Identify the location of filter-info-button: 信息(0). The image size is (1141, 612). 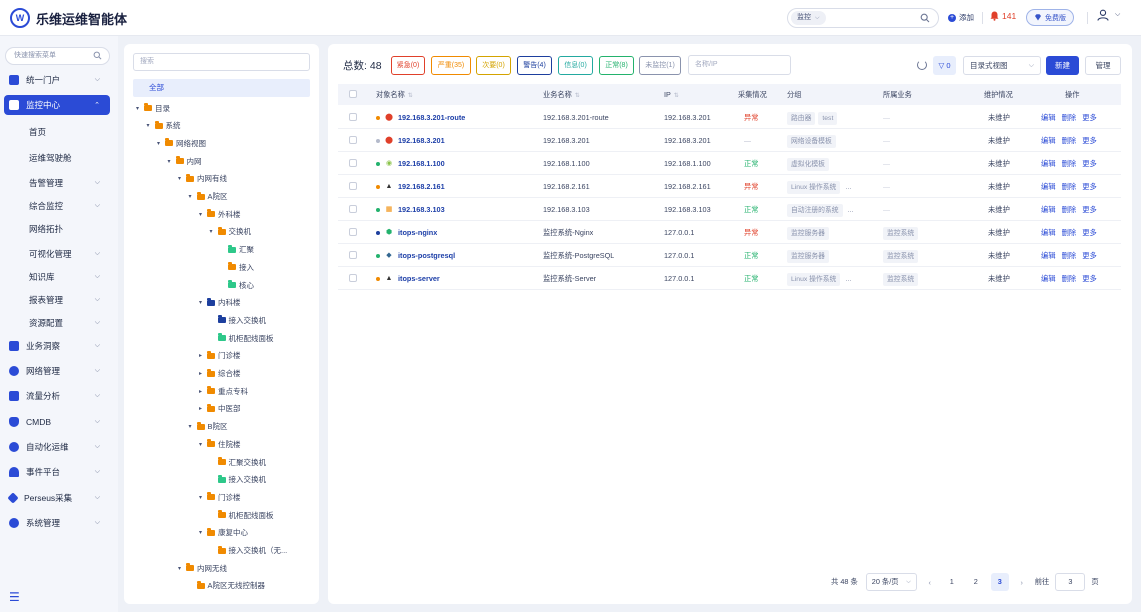
(575, 65).